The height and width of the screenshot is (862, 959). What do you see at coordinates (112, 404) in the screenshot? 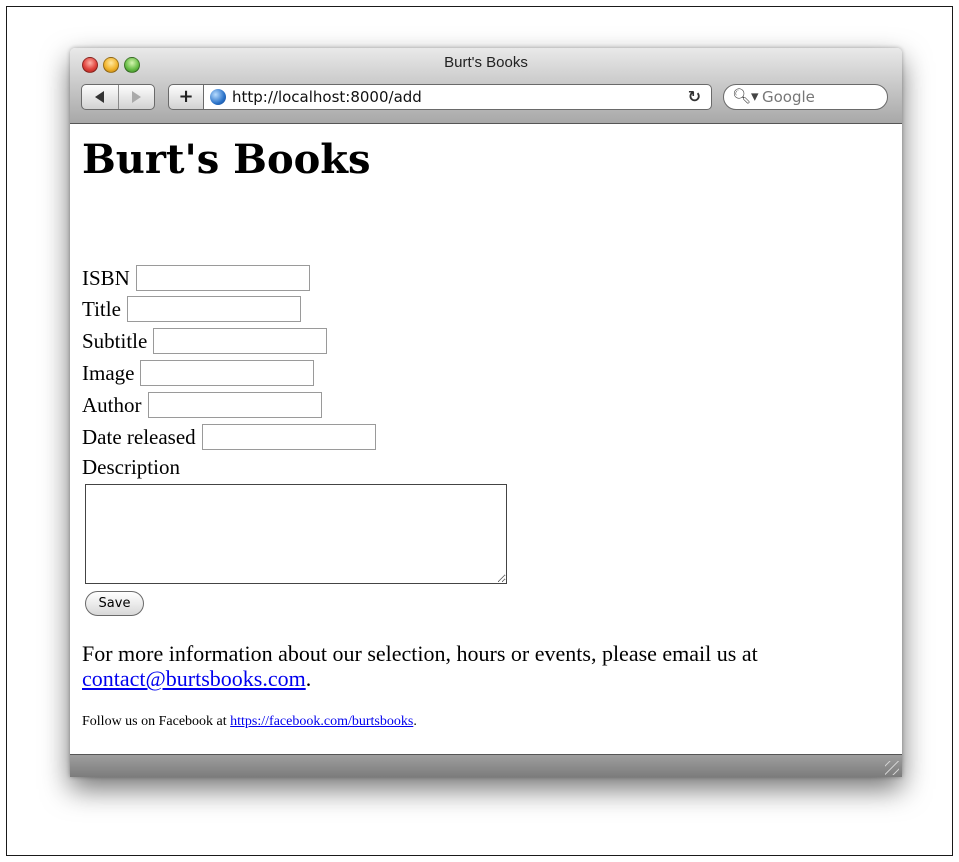
I see `author-label: Author` at bounding box center [112, 404].